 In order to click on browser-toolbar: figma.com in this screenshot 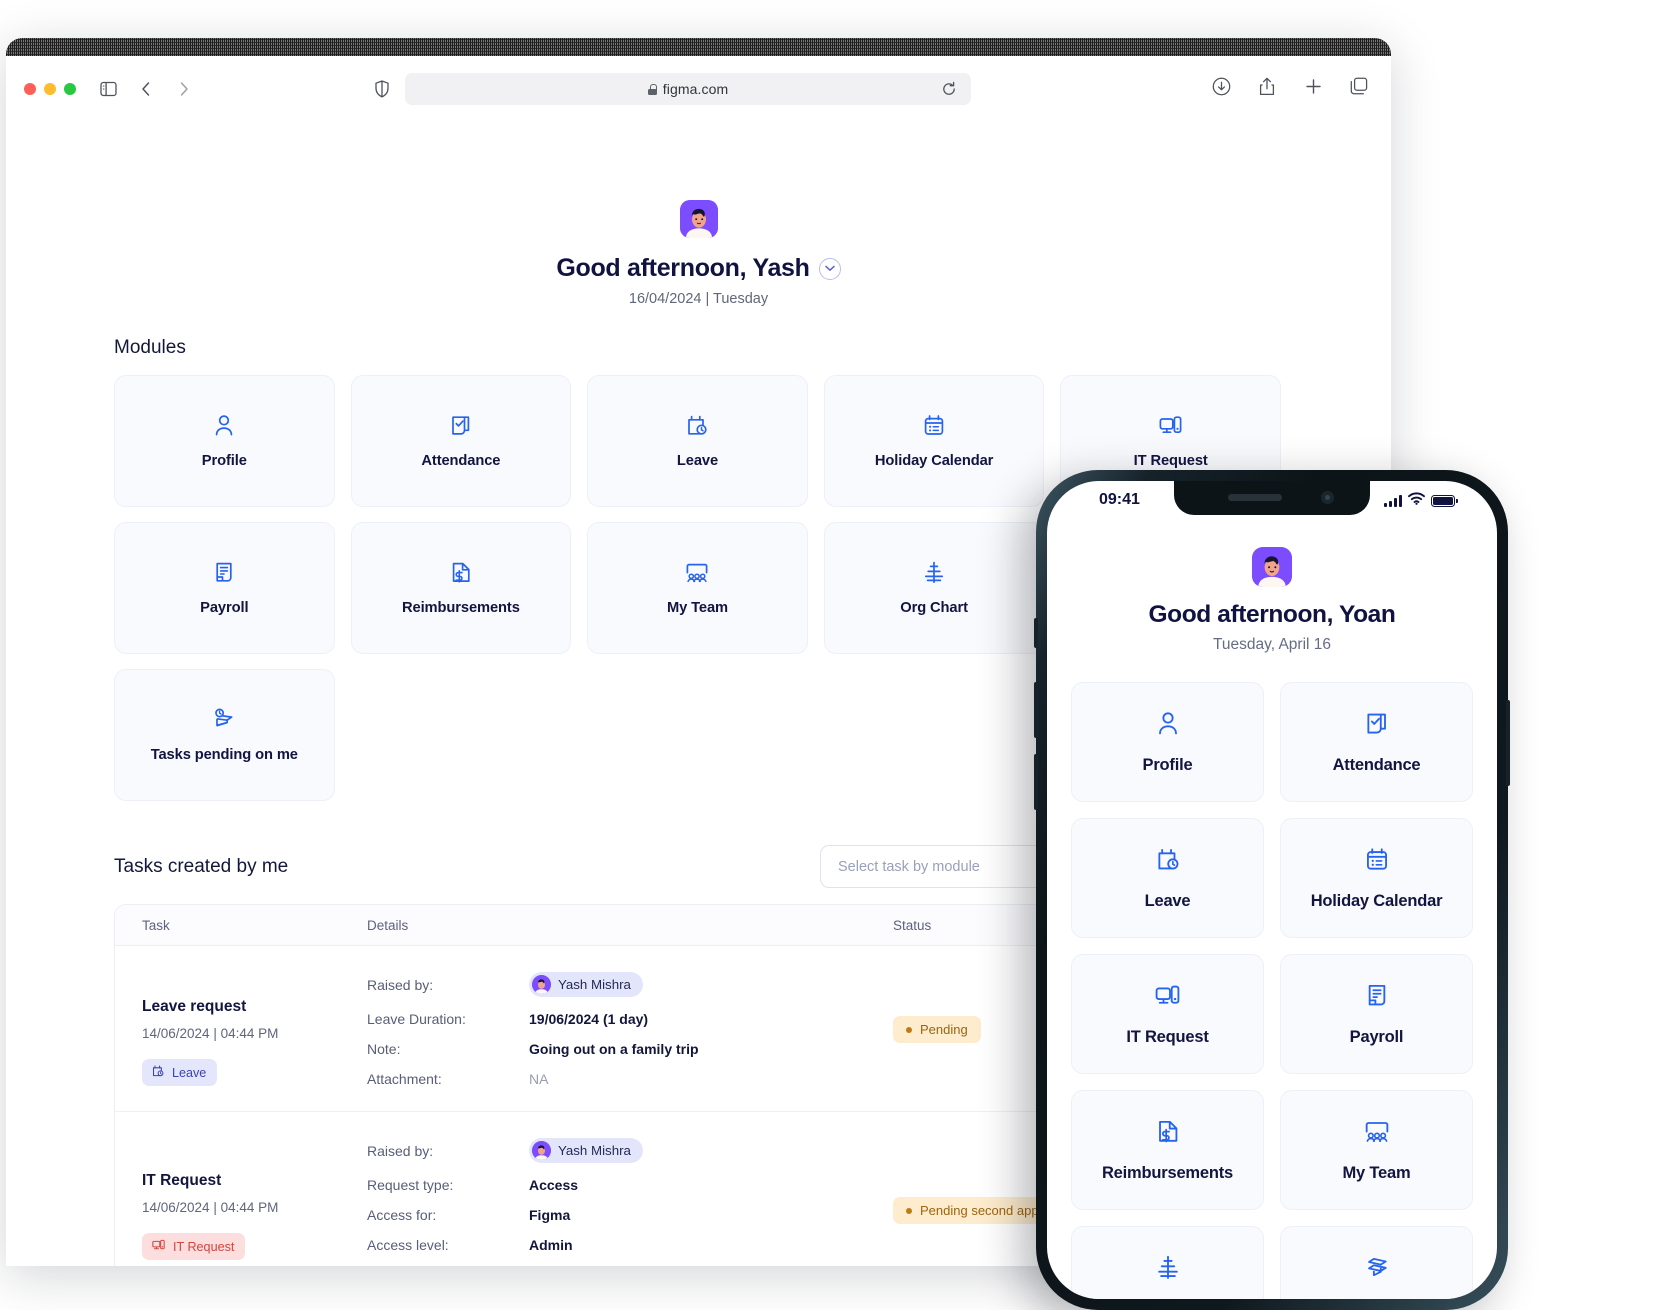, I will do `click(698, 89)`.